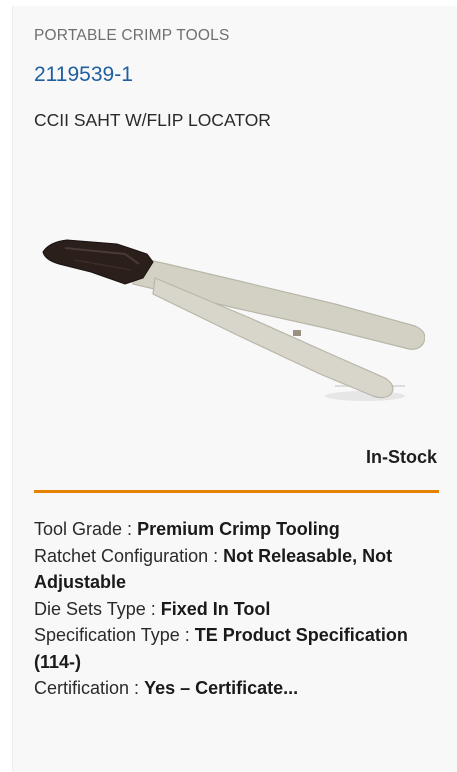  I want to click on attr-label: Ratchet Configuration :, so click(126, 555).